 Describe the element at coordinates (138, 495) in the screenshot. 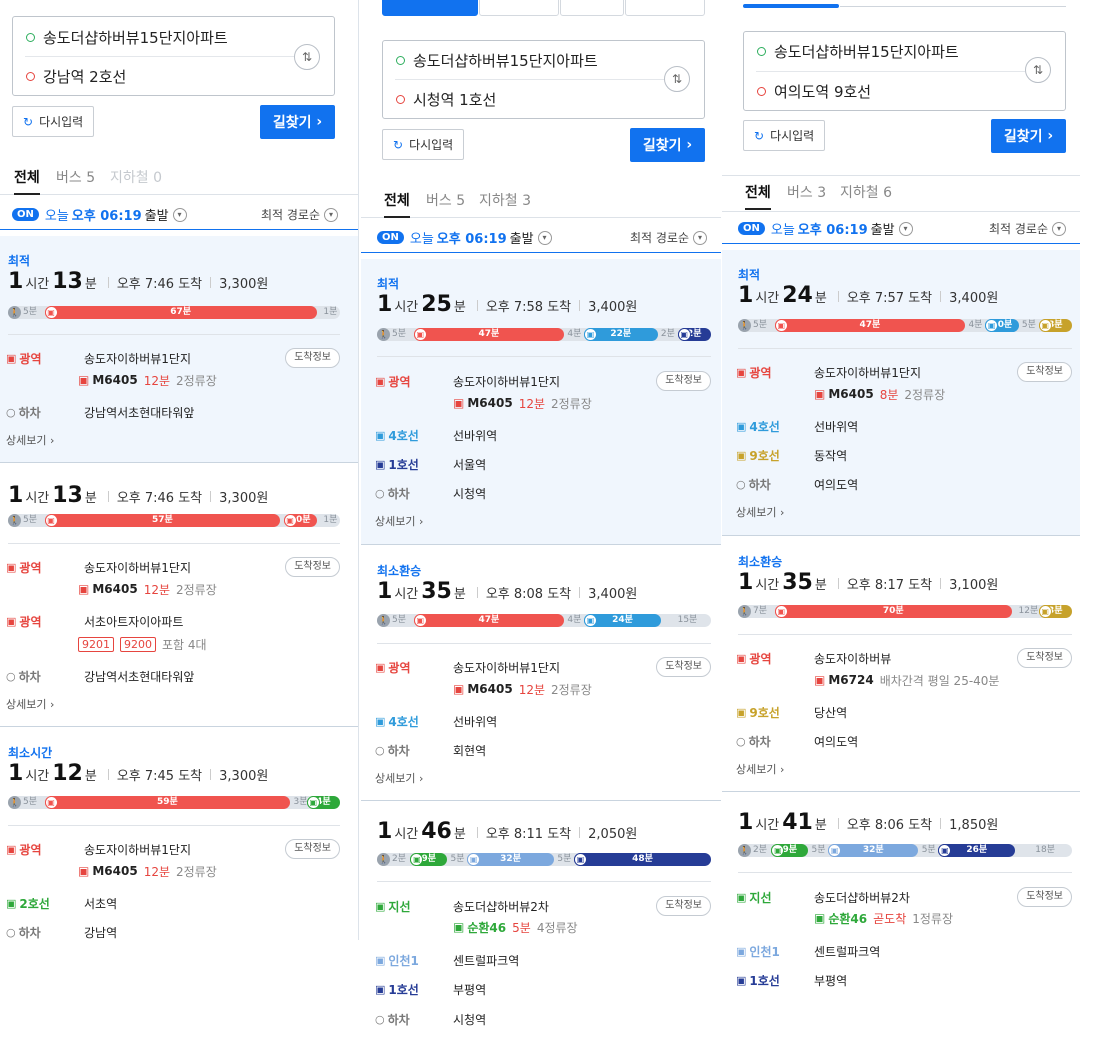

I see `route-summary: 1 시간 13 분 오후 7:46 도착 3,300원` at that location.